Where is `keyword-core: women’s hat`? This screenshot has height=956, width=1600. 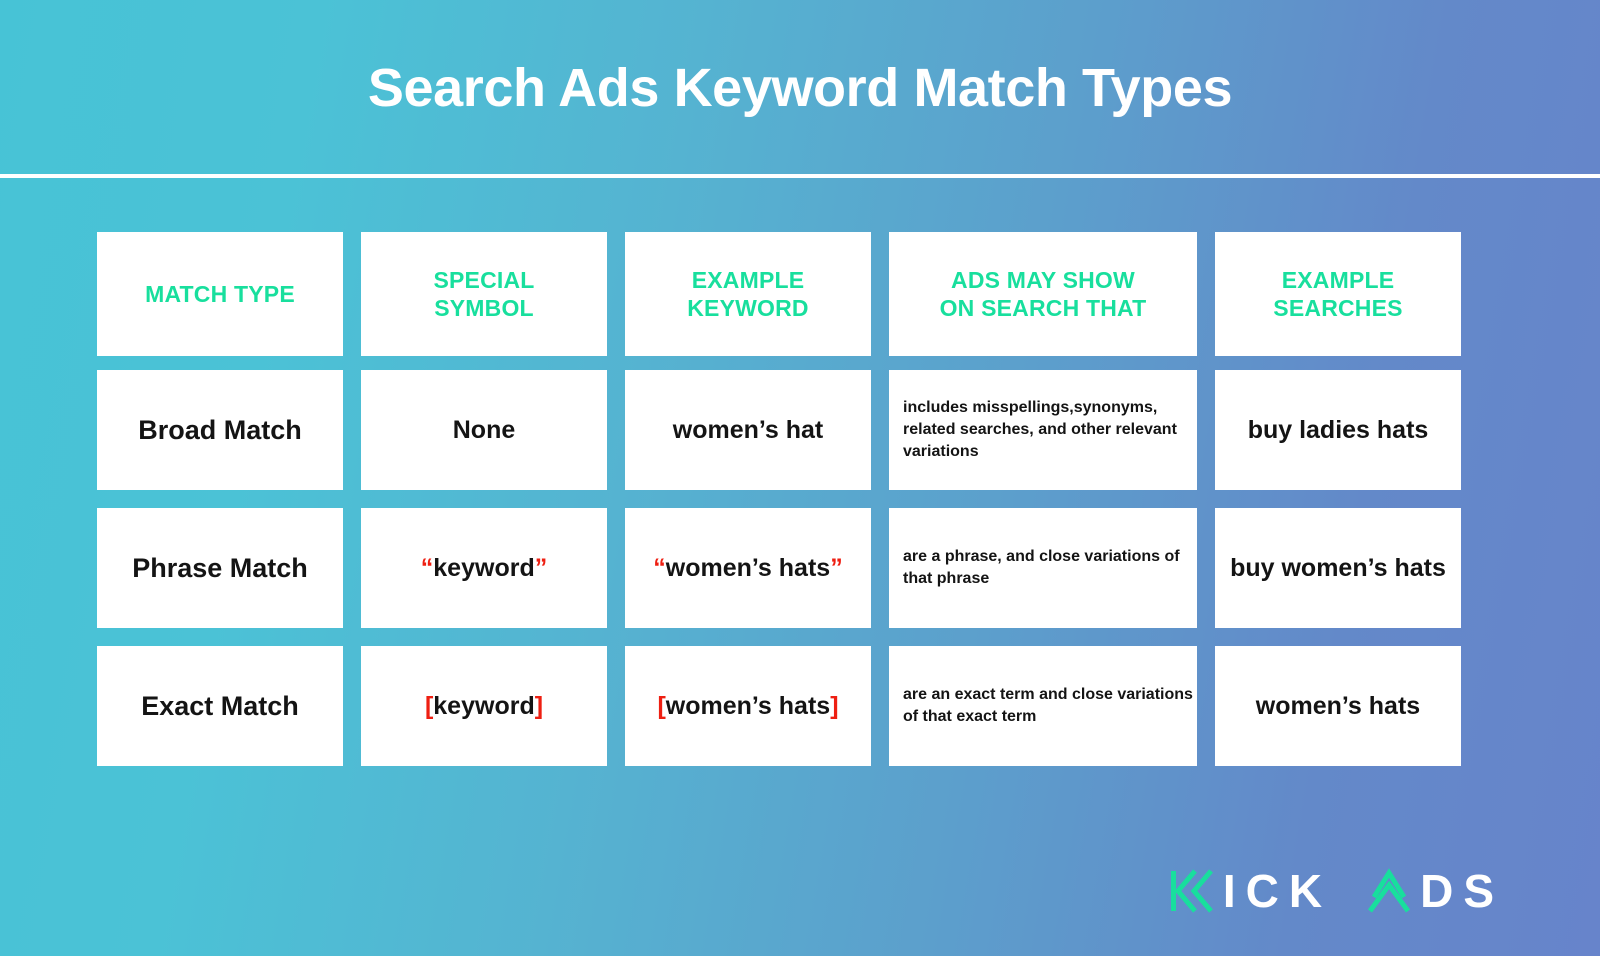
keyword-core: women’s hat is located at coordinates (748, 429).